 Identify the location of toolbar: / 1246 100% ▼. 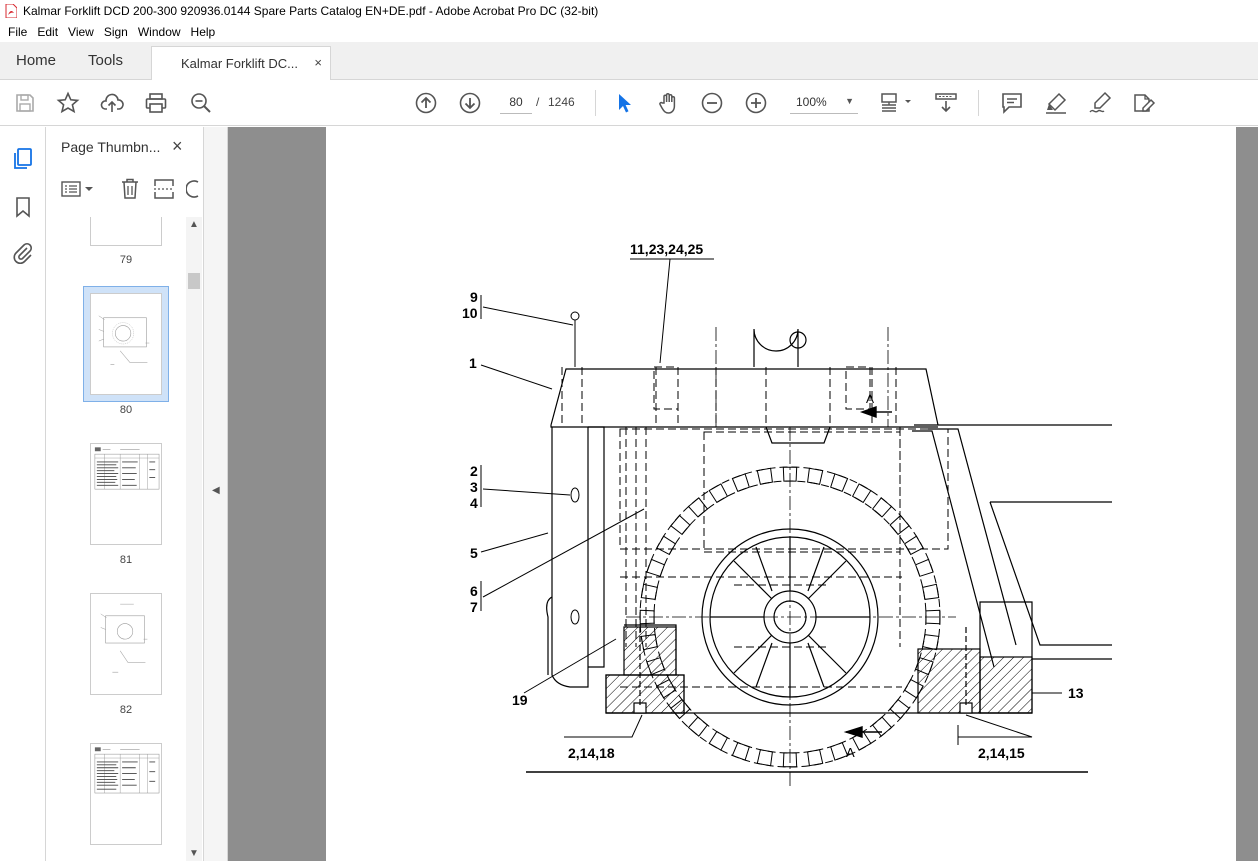
(629, 103).